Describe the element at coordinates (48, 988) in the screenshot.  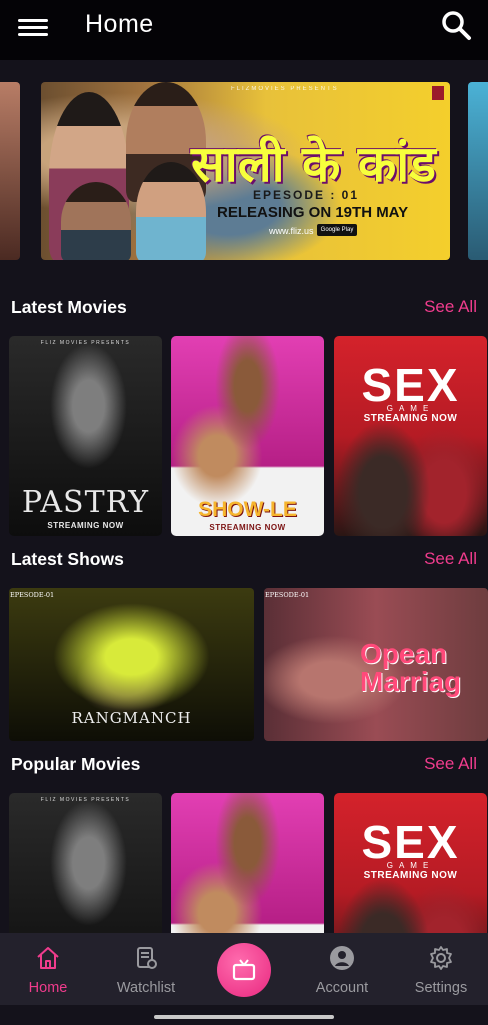
I see `nav-label: Home` at that location.